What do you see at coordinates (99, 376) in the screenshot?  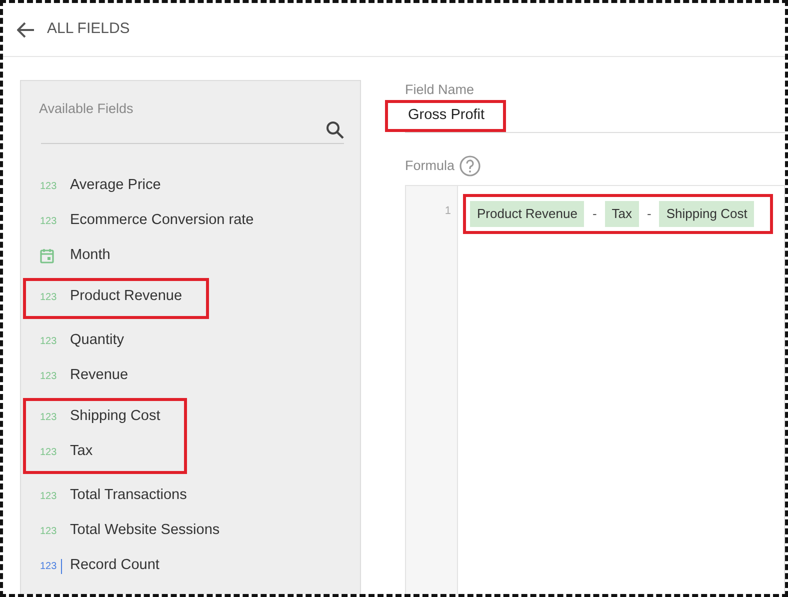 I see `field-item: Revenue` at bounding box center [99, 376].